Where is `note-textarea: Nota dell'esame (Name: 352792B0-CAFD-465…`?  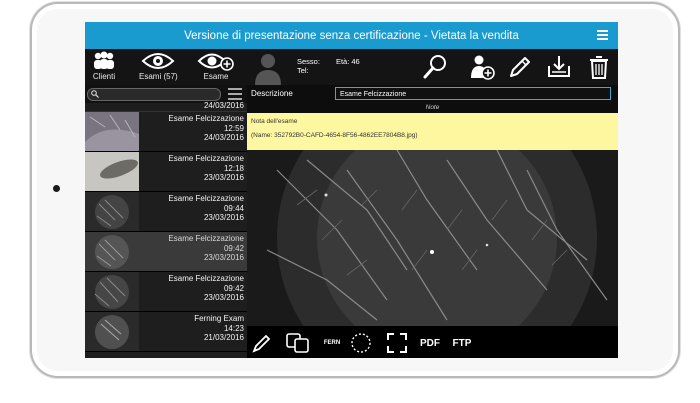 note-textarea: Nota dell'esame (Name: 352792B0-CAFD-465… is located at coordinates (432, 131).